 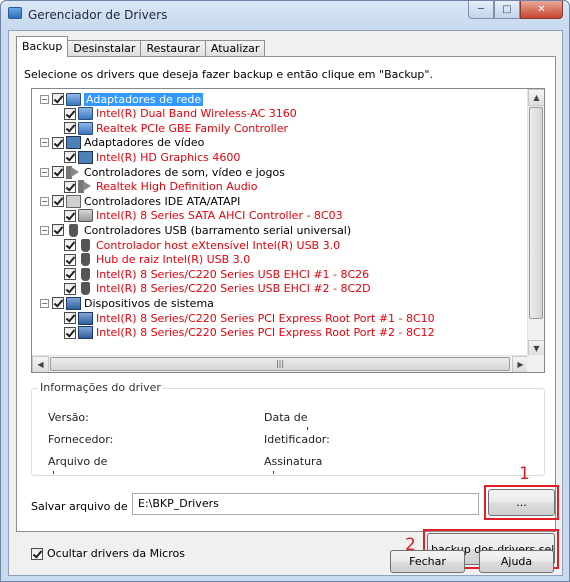 What do you see at coordinates (176, 128) in the screenshot?
I see `tree-device-row: Realtek PCIe GBE Family Controller` at bounding box center [176, 128].